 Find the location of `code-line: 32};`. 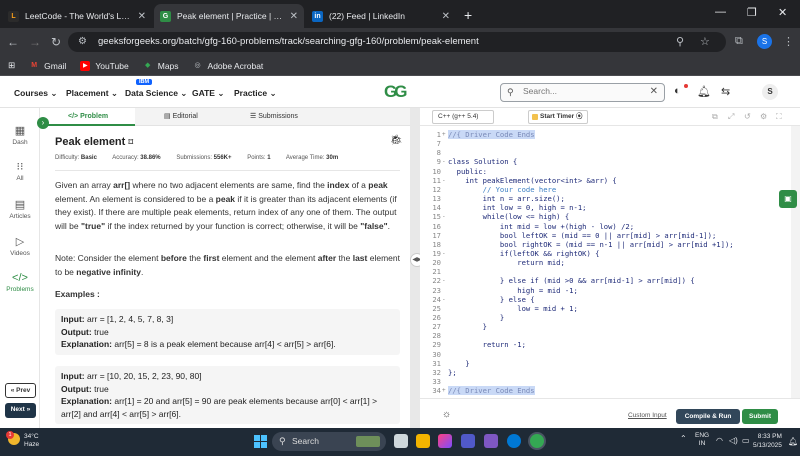

code-line: 32}; is located at coordinates (605, 372).